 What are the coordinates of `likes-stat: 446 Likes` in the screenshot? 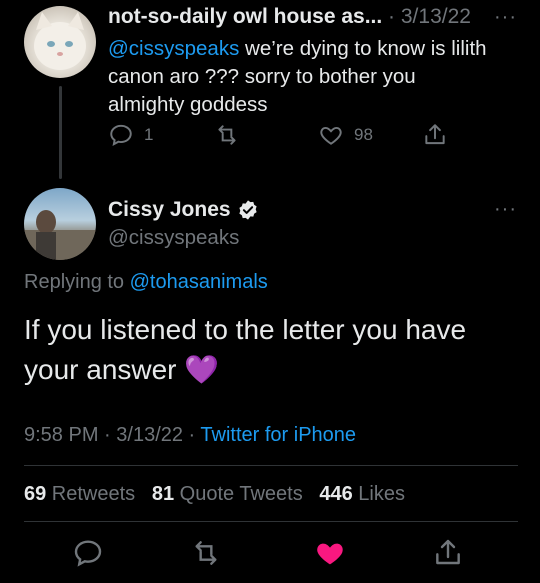 It's located at (362, 494).